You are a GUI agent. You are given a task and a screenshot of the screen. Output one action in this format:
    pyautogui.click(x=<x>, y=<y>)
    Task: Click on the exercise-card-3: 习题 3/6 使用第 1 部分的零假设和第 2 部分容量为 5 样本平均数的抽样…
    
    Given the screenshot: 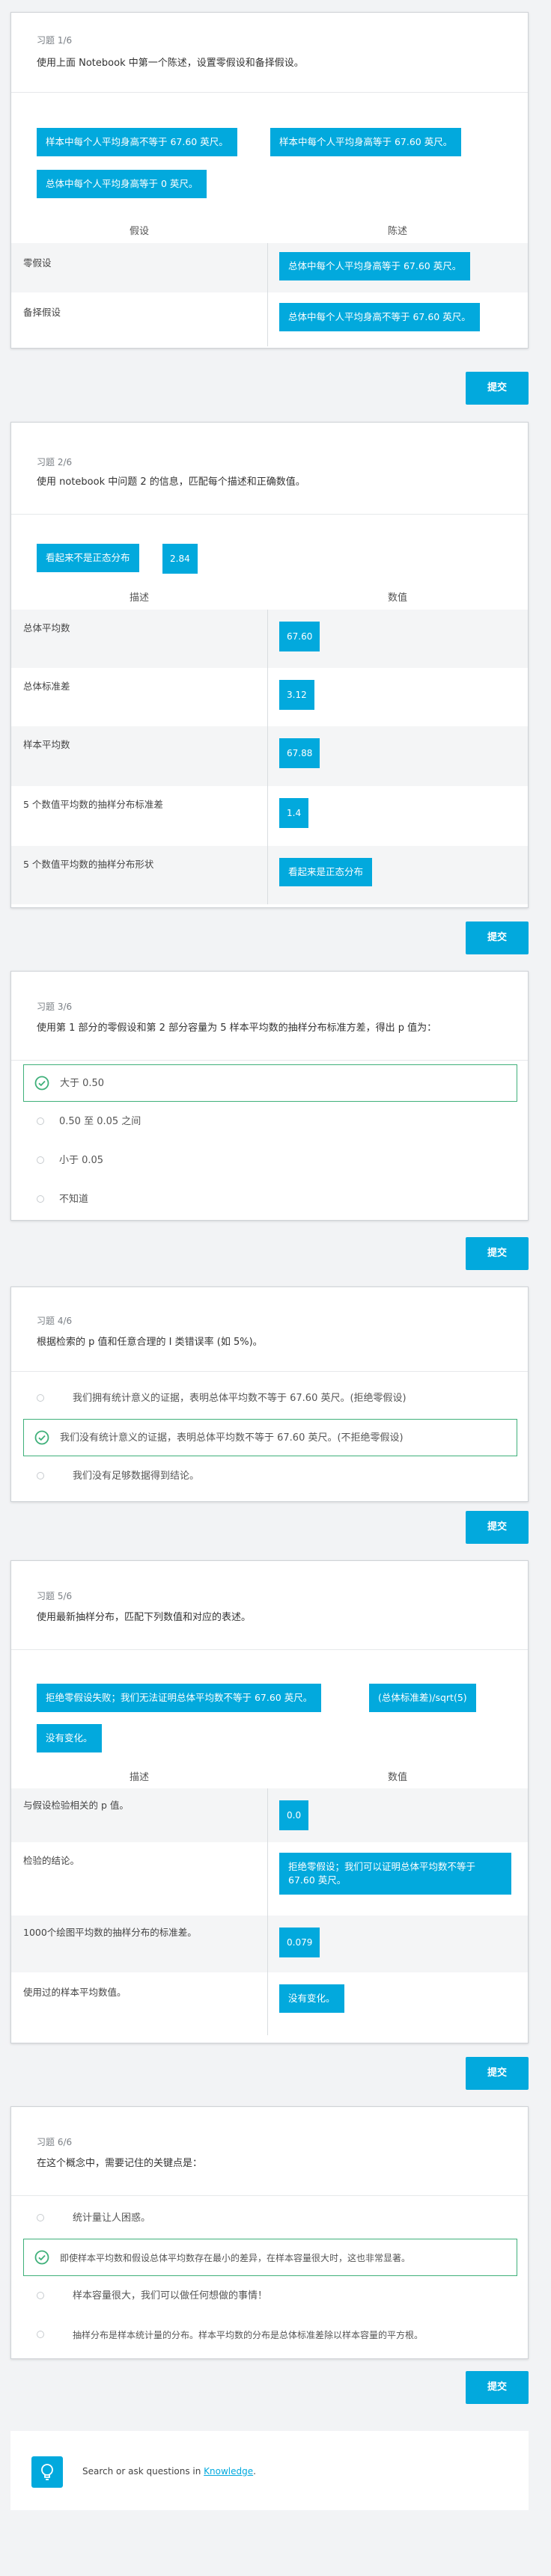 What is the action you would take?
    pyautogui.click(x=269, y=1096)
    